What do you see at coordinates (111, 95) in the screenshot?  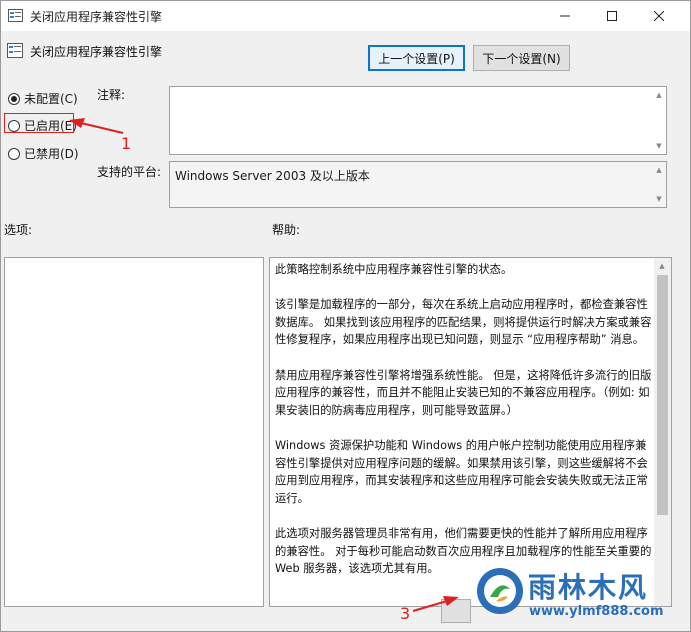 I see `comment-label: 注释:` at bounding box center [111, 95].